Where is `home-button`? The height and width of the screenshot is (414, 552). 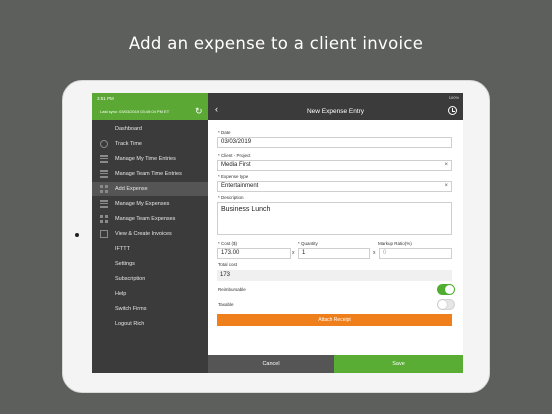 home-button is located at coordinates (77, 235).